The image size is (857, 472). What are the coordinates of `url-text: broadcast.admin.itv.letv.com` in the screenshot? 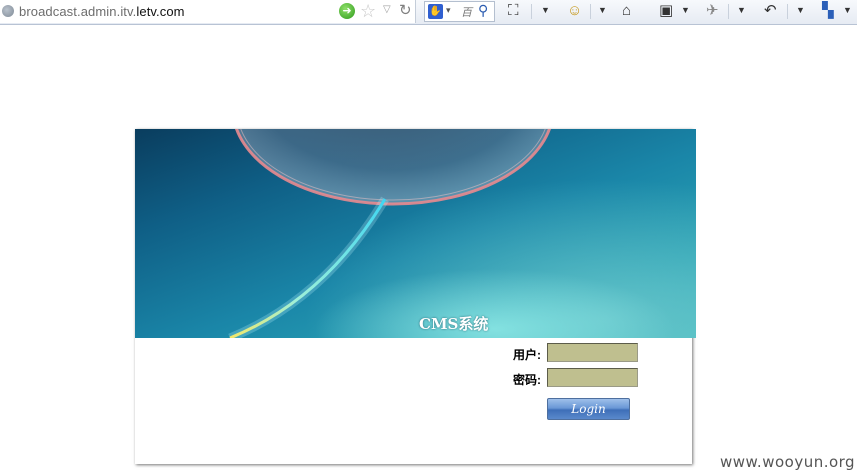 It's located at (102, 11).